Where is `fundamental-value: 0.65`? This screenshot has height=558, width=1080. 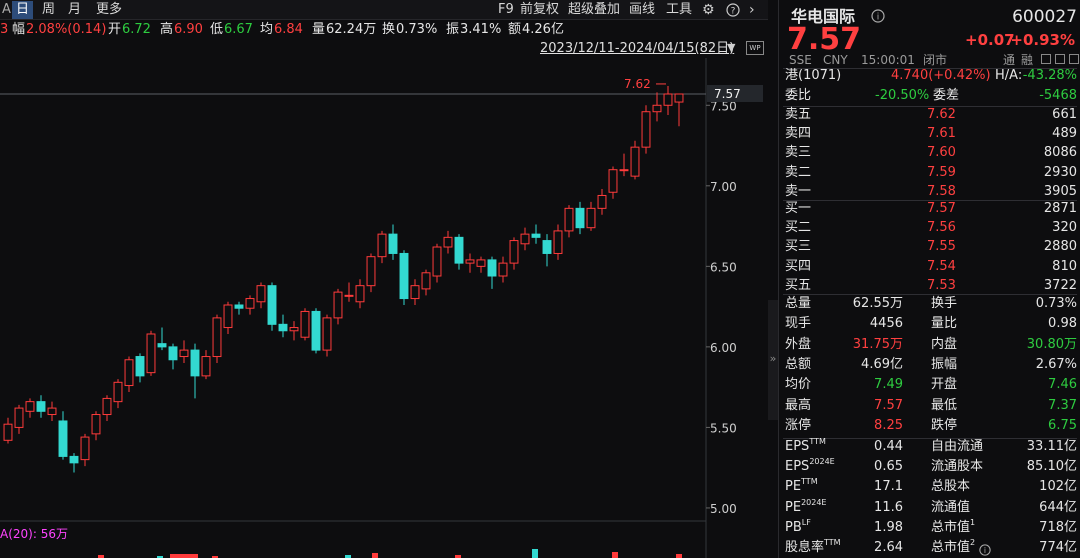
fundamental-value: 0.65 is located at coordinates (888, 467).